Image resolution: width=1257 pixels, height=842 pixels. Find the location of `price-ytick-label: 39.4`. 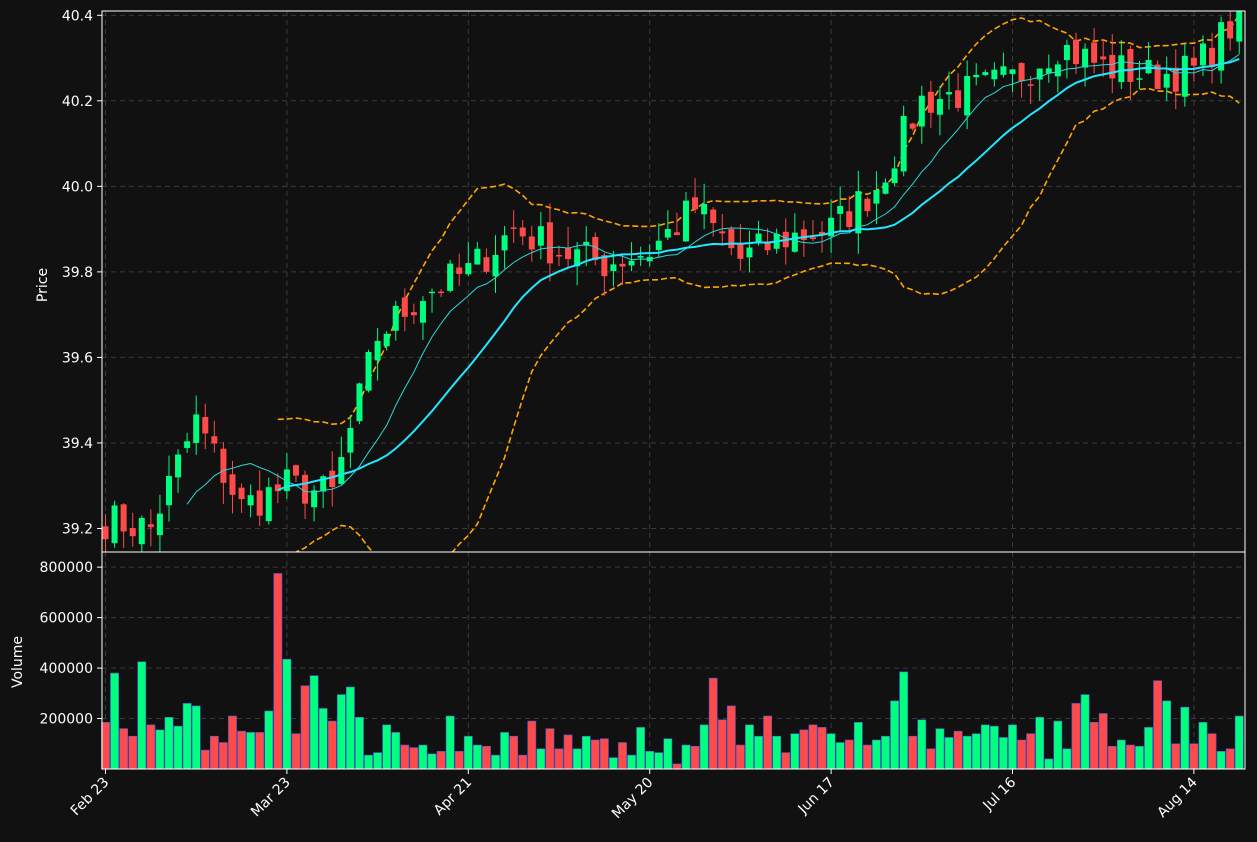

price-ytick-label: 39.4 is located at coordinates (77, 444).